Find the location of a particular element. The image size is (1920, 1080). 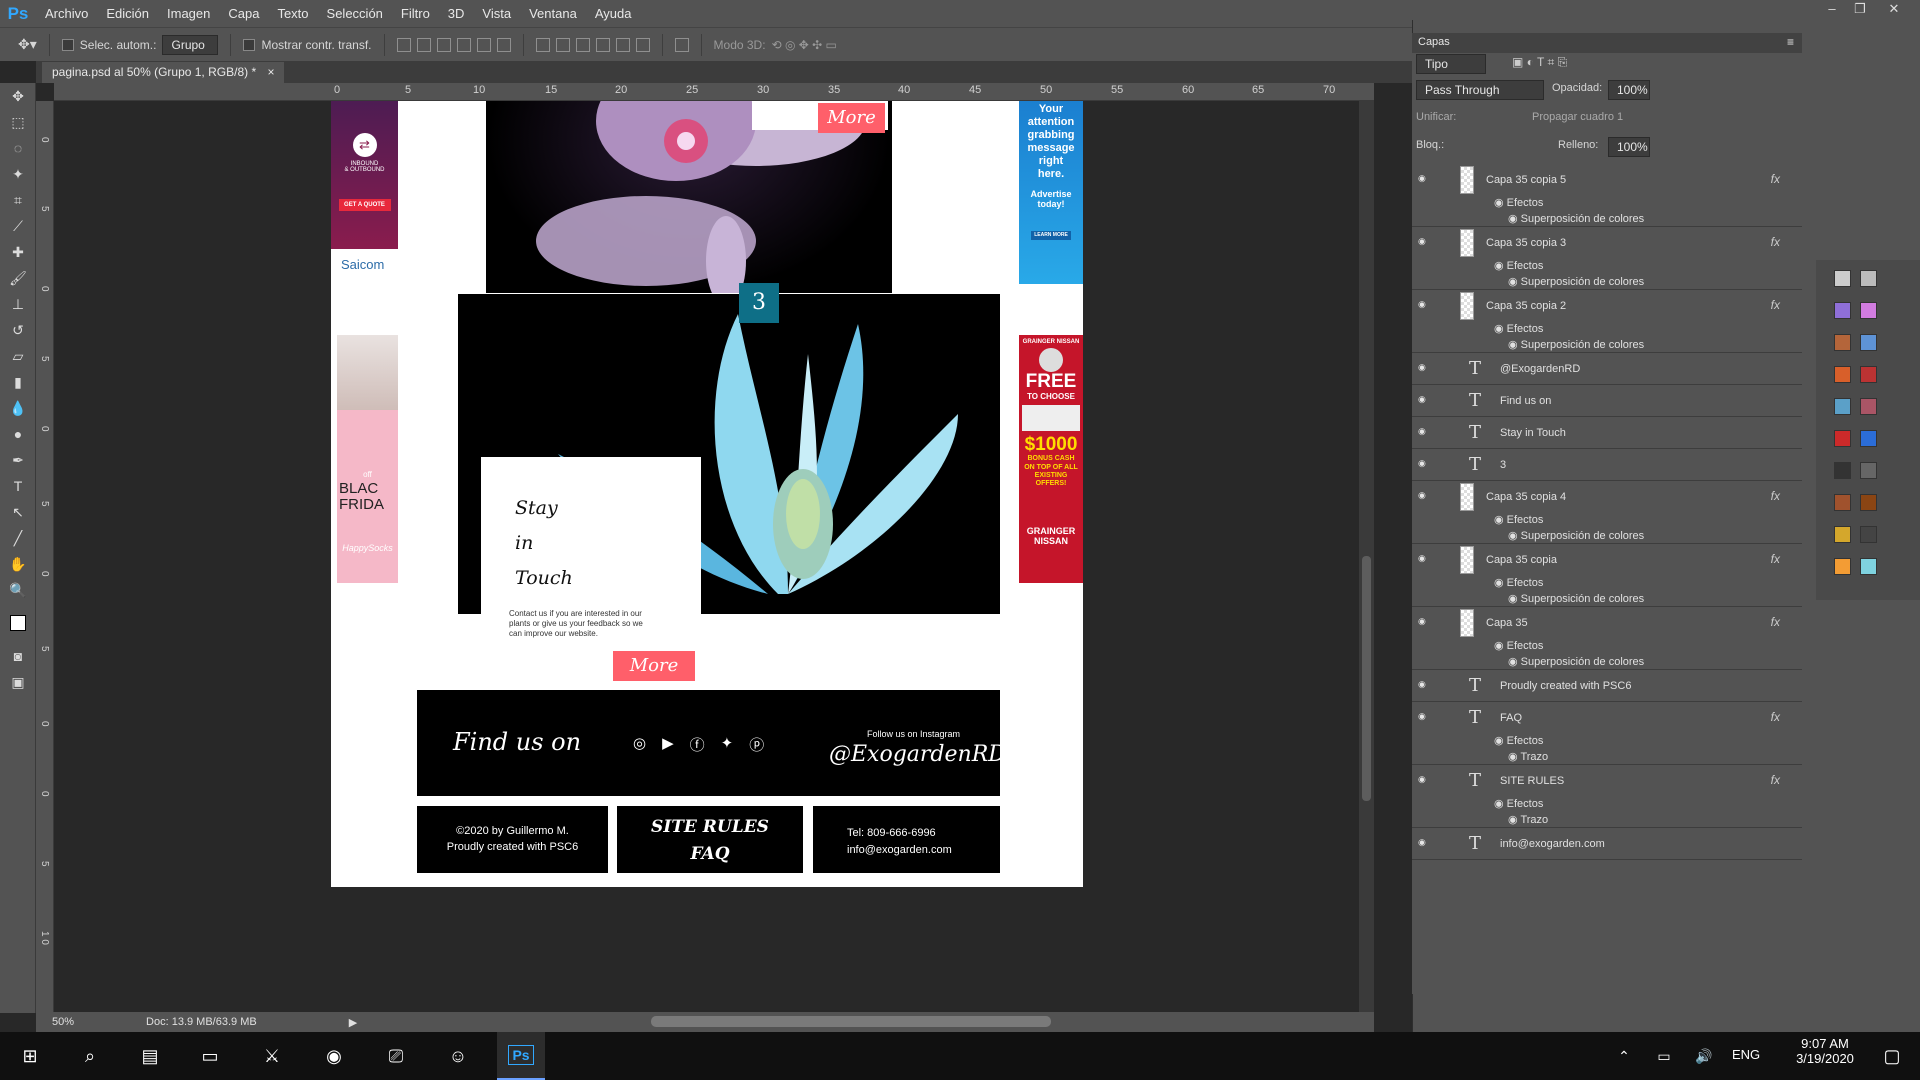

layer-row: ◉ T @ExogardenRD is located at coordinates (1607, 369).